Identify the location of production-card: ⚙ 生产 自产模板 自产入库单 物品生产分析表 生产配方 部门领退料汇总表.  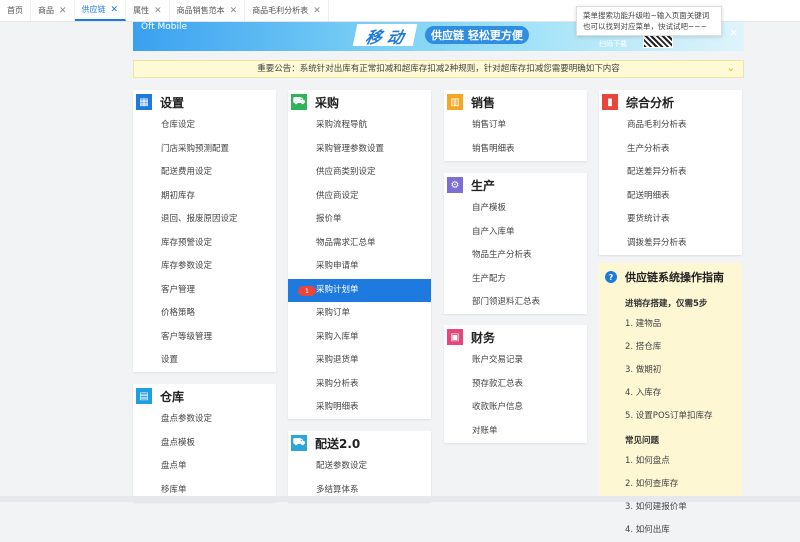
(515, 243).